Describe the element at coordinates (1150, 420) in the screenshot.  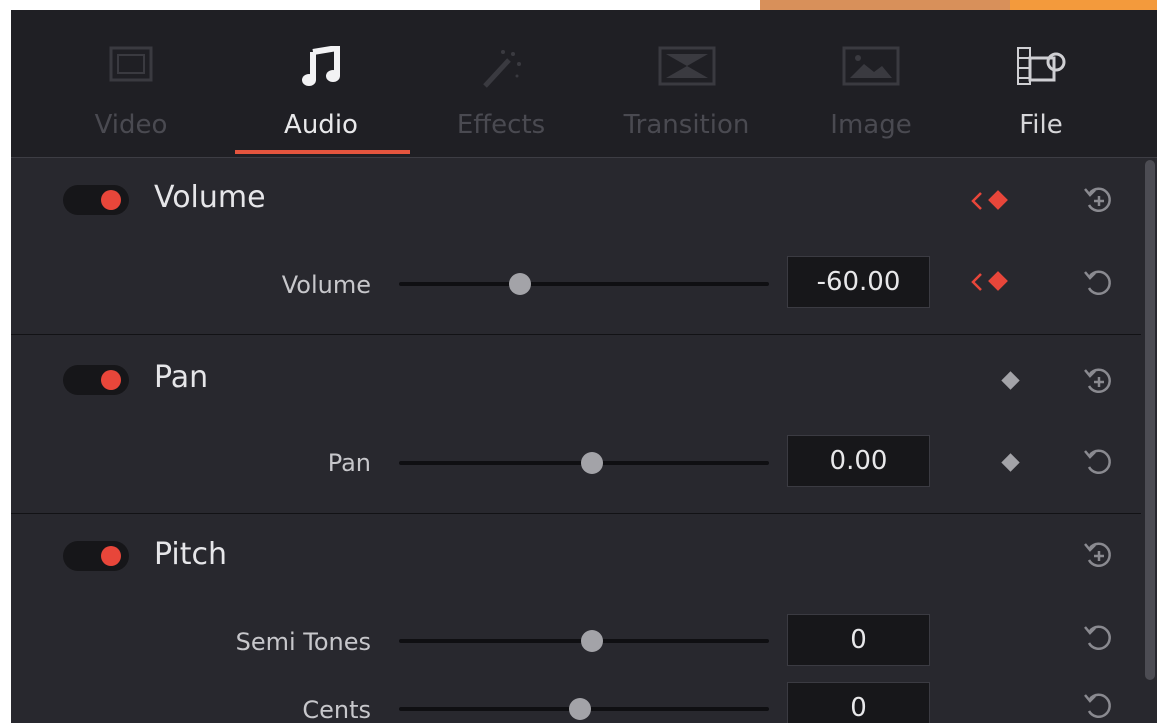
I see `panel-scrollbar` at that location.